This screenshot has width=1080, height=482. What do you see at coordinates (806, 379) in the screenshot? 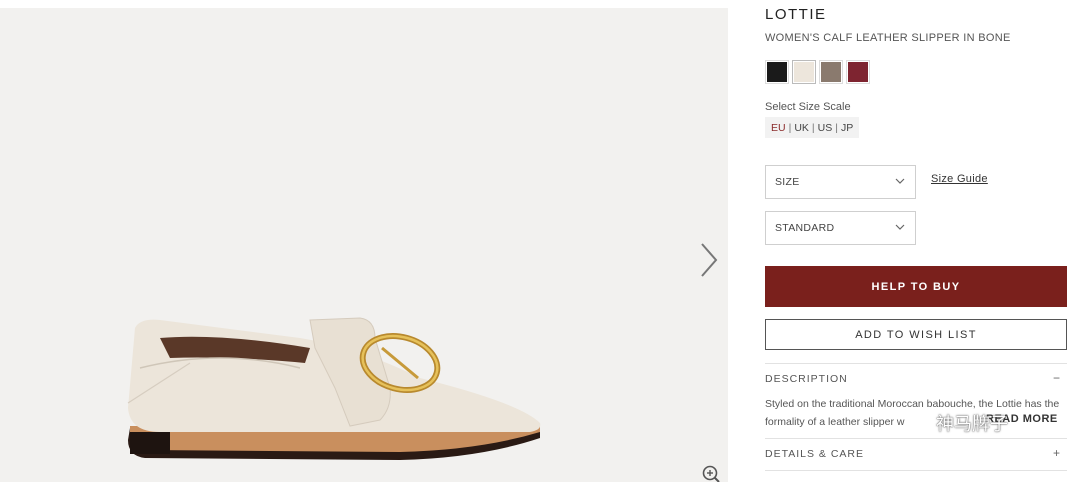
I see `description-heading: DESCRIPTION` at bounding box center [806, 379].